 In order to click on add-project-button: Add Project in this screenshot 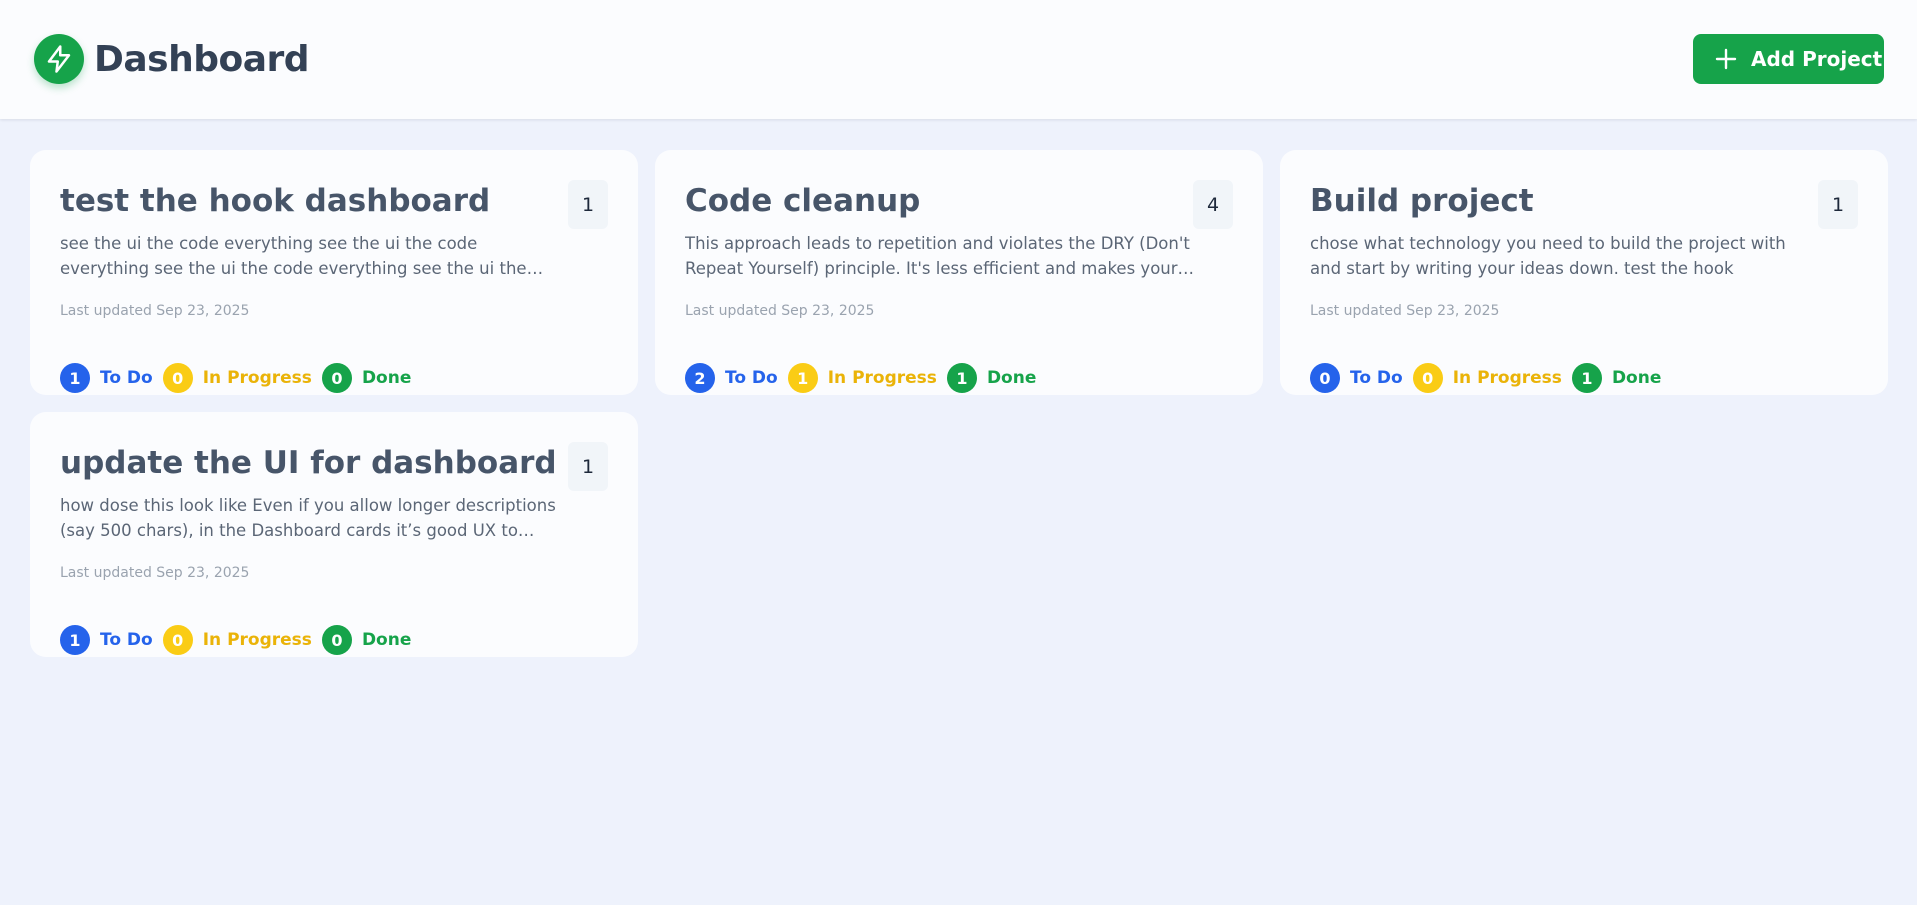, I will do `click(1788, 59)`.